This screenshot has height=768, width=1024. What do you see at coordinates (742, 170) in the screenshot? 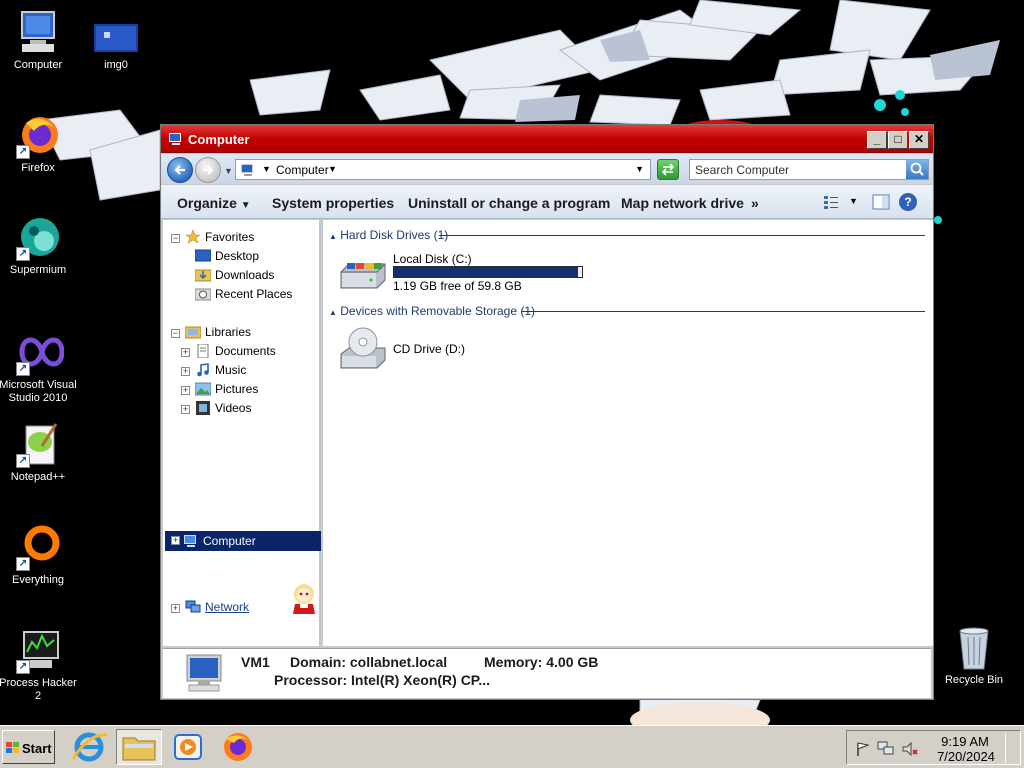
I see `search-placeholder: Search Computer` at bounding box center [742, 170].